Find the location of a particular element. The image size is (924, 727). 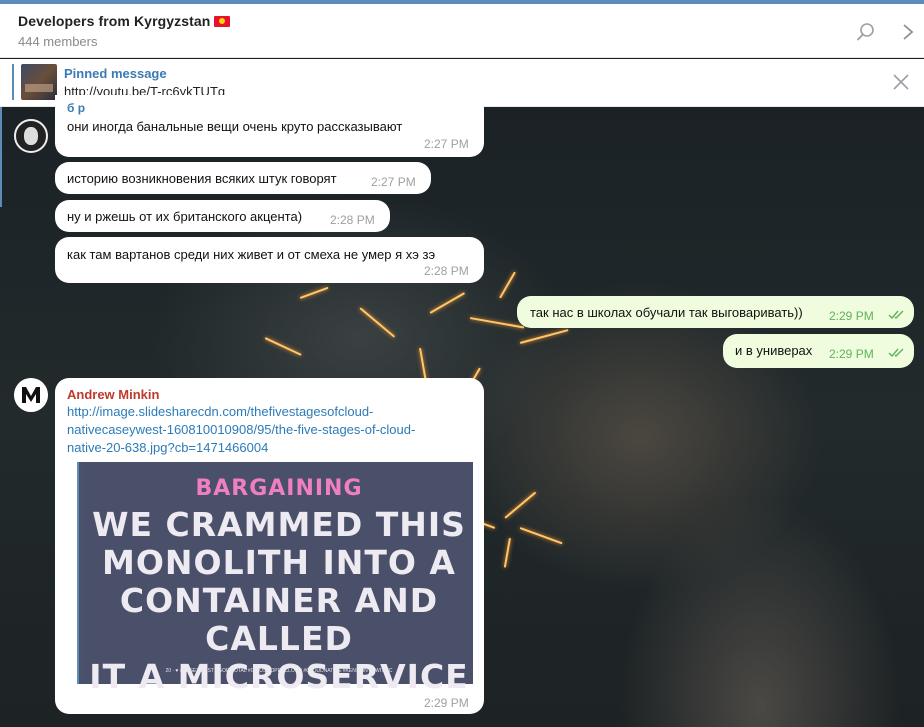

preview-line: IT A MICROSERVICE is located at coordinates (279, 676).